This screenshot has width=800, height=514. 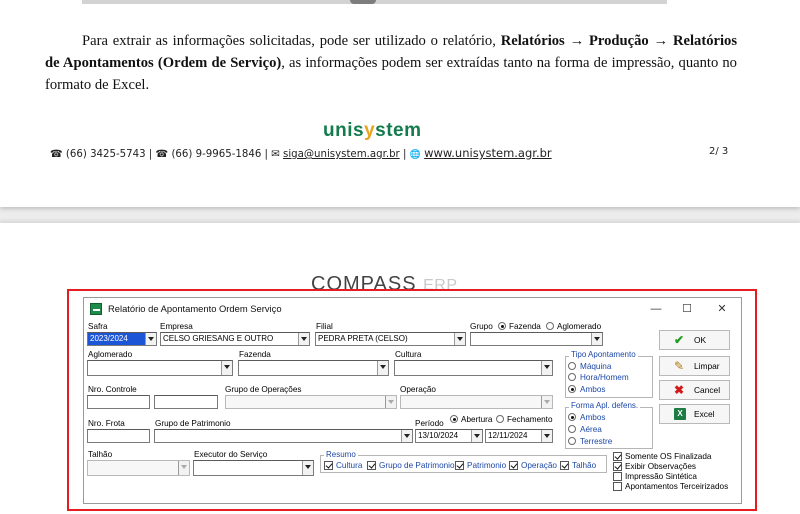 I want to click on executor-label: Executor do Serviço, so click(x=231, y=454).